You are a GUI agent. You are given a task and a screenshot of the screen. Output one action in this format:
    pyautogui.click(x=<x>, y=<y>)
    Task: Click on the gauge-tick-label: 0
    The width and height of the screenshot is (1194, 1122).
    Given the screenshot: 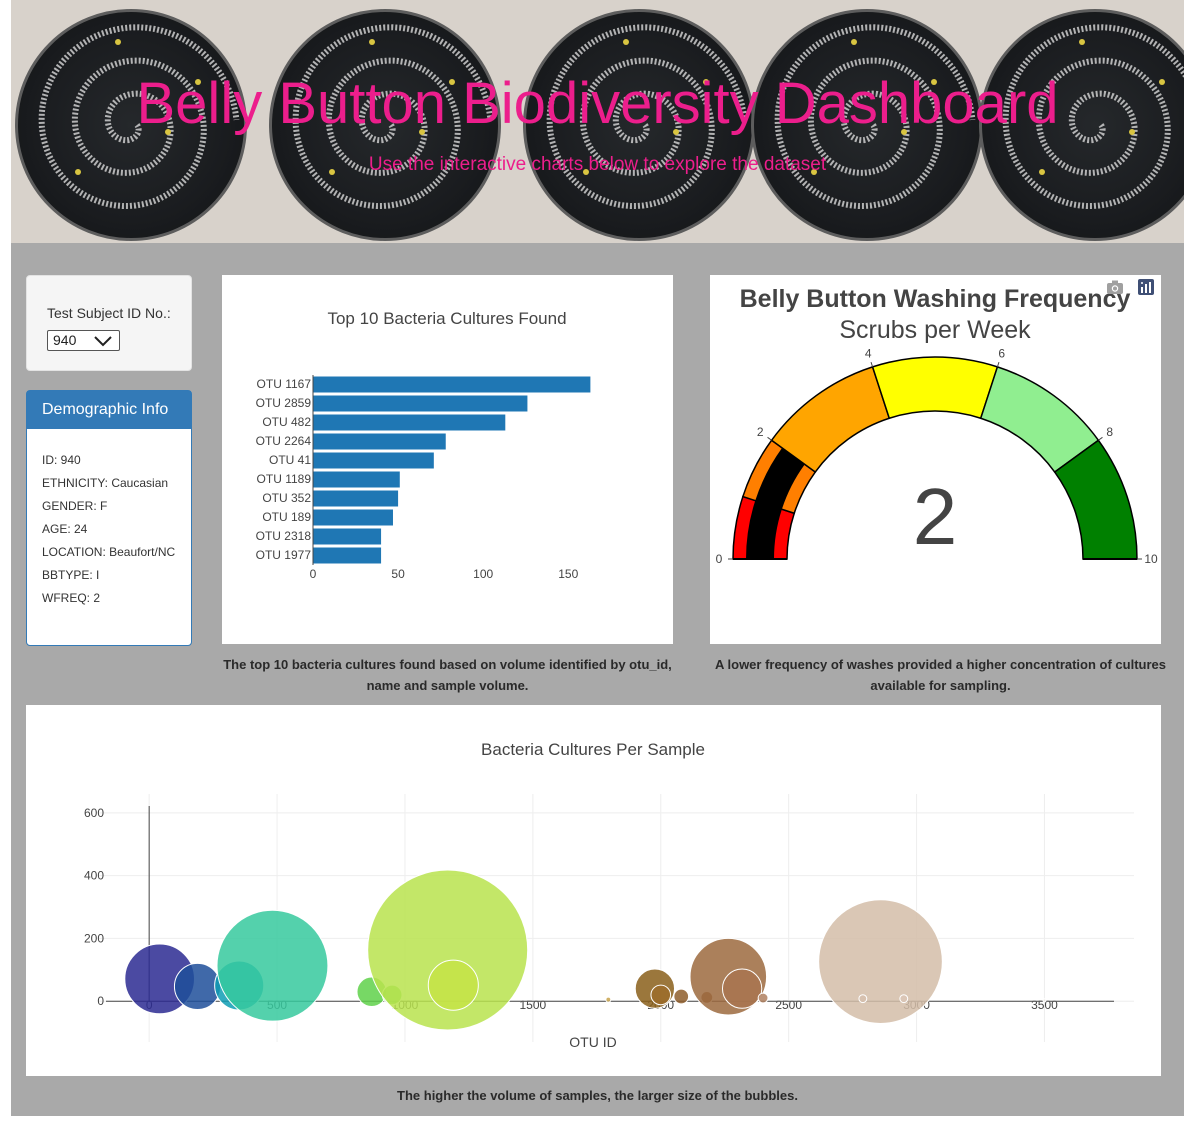 What is the action you would take?
    pyautogui.click(x=719, y=559)
    